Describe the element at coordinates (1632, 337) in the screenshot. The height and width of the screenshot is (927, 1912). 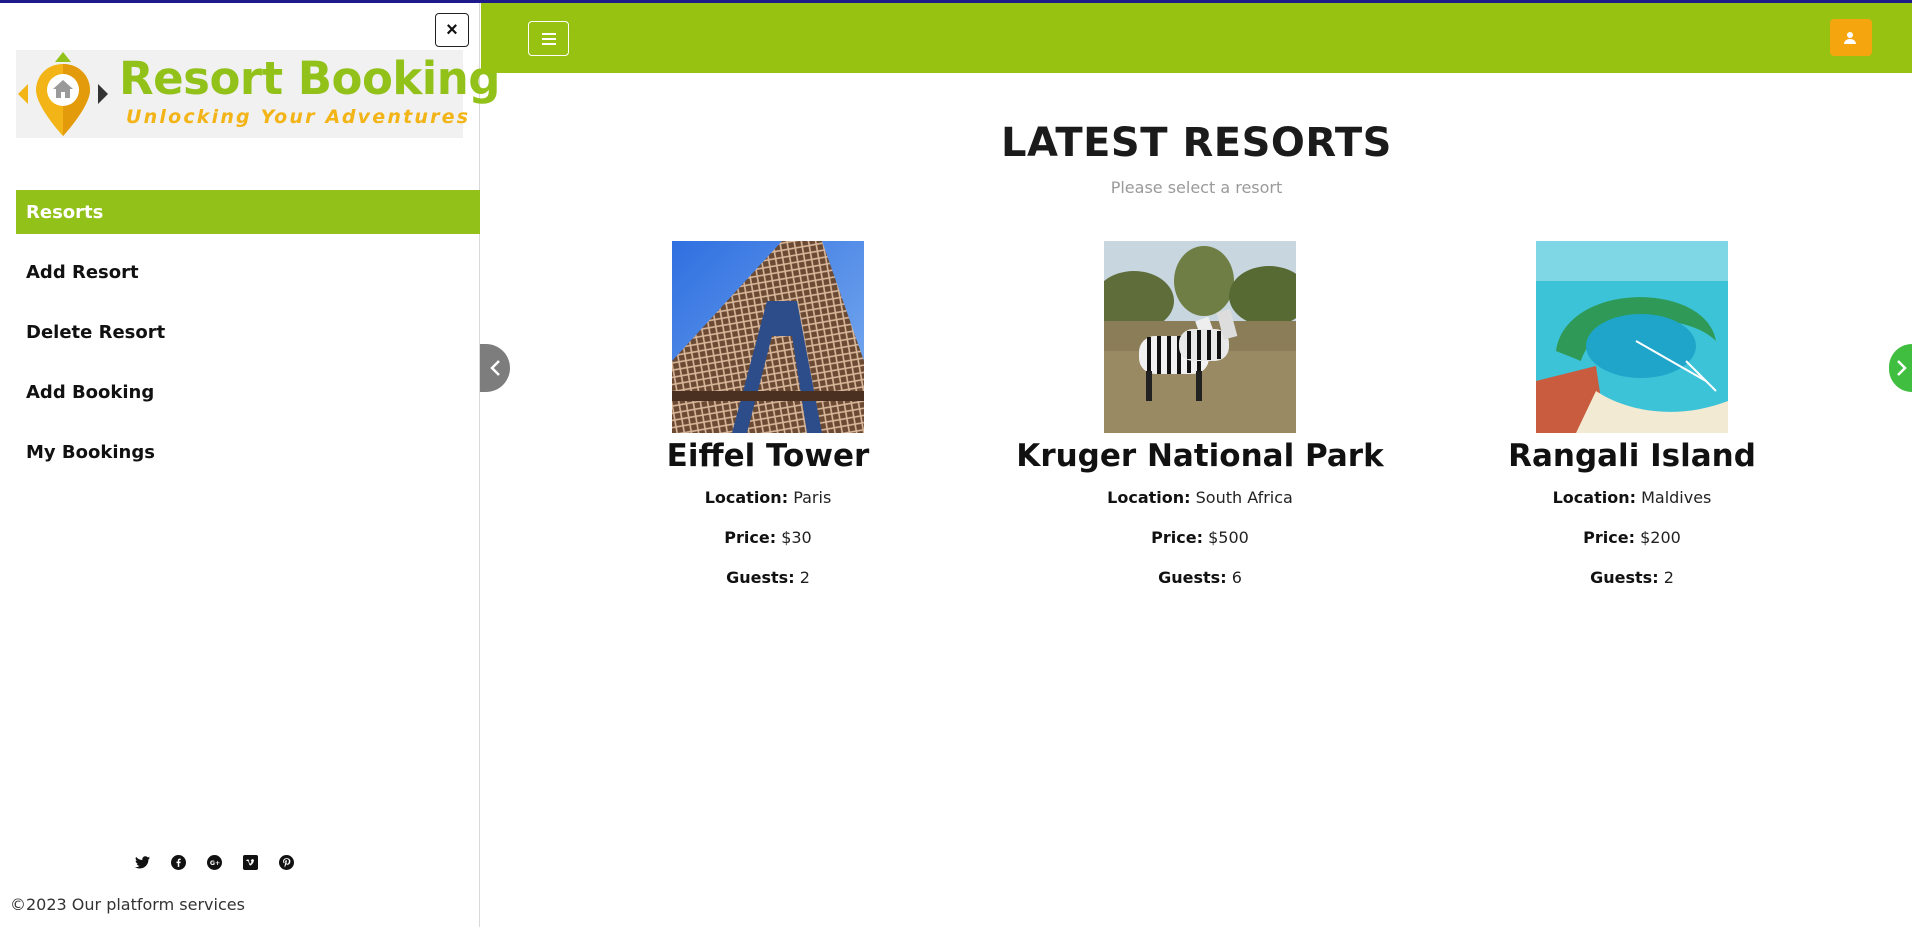
I see `resort-image-rangali-island` at that location.